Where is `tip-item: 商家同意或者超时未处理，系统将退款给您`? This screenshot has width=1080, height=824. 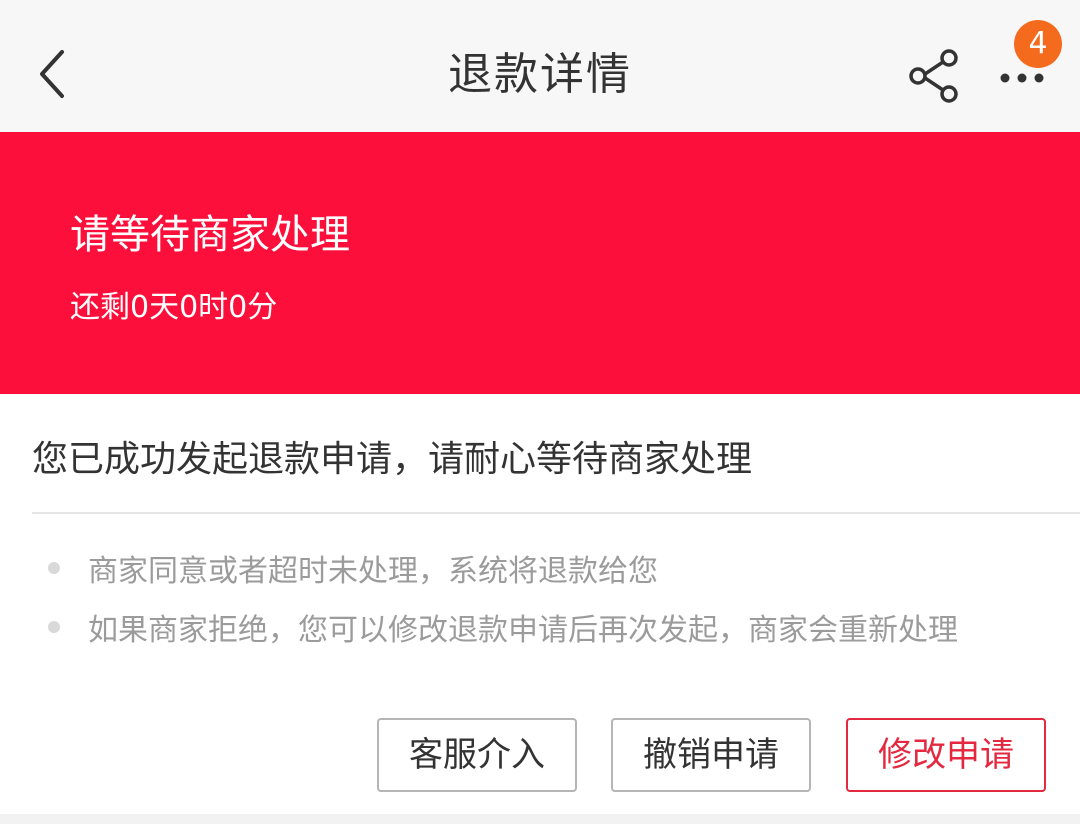 tip-item: 商家同意或者超时未处理，系统将退款给您 is located at coordinates (353, 568).